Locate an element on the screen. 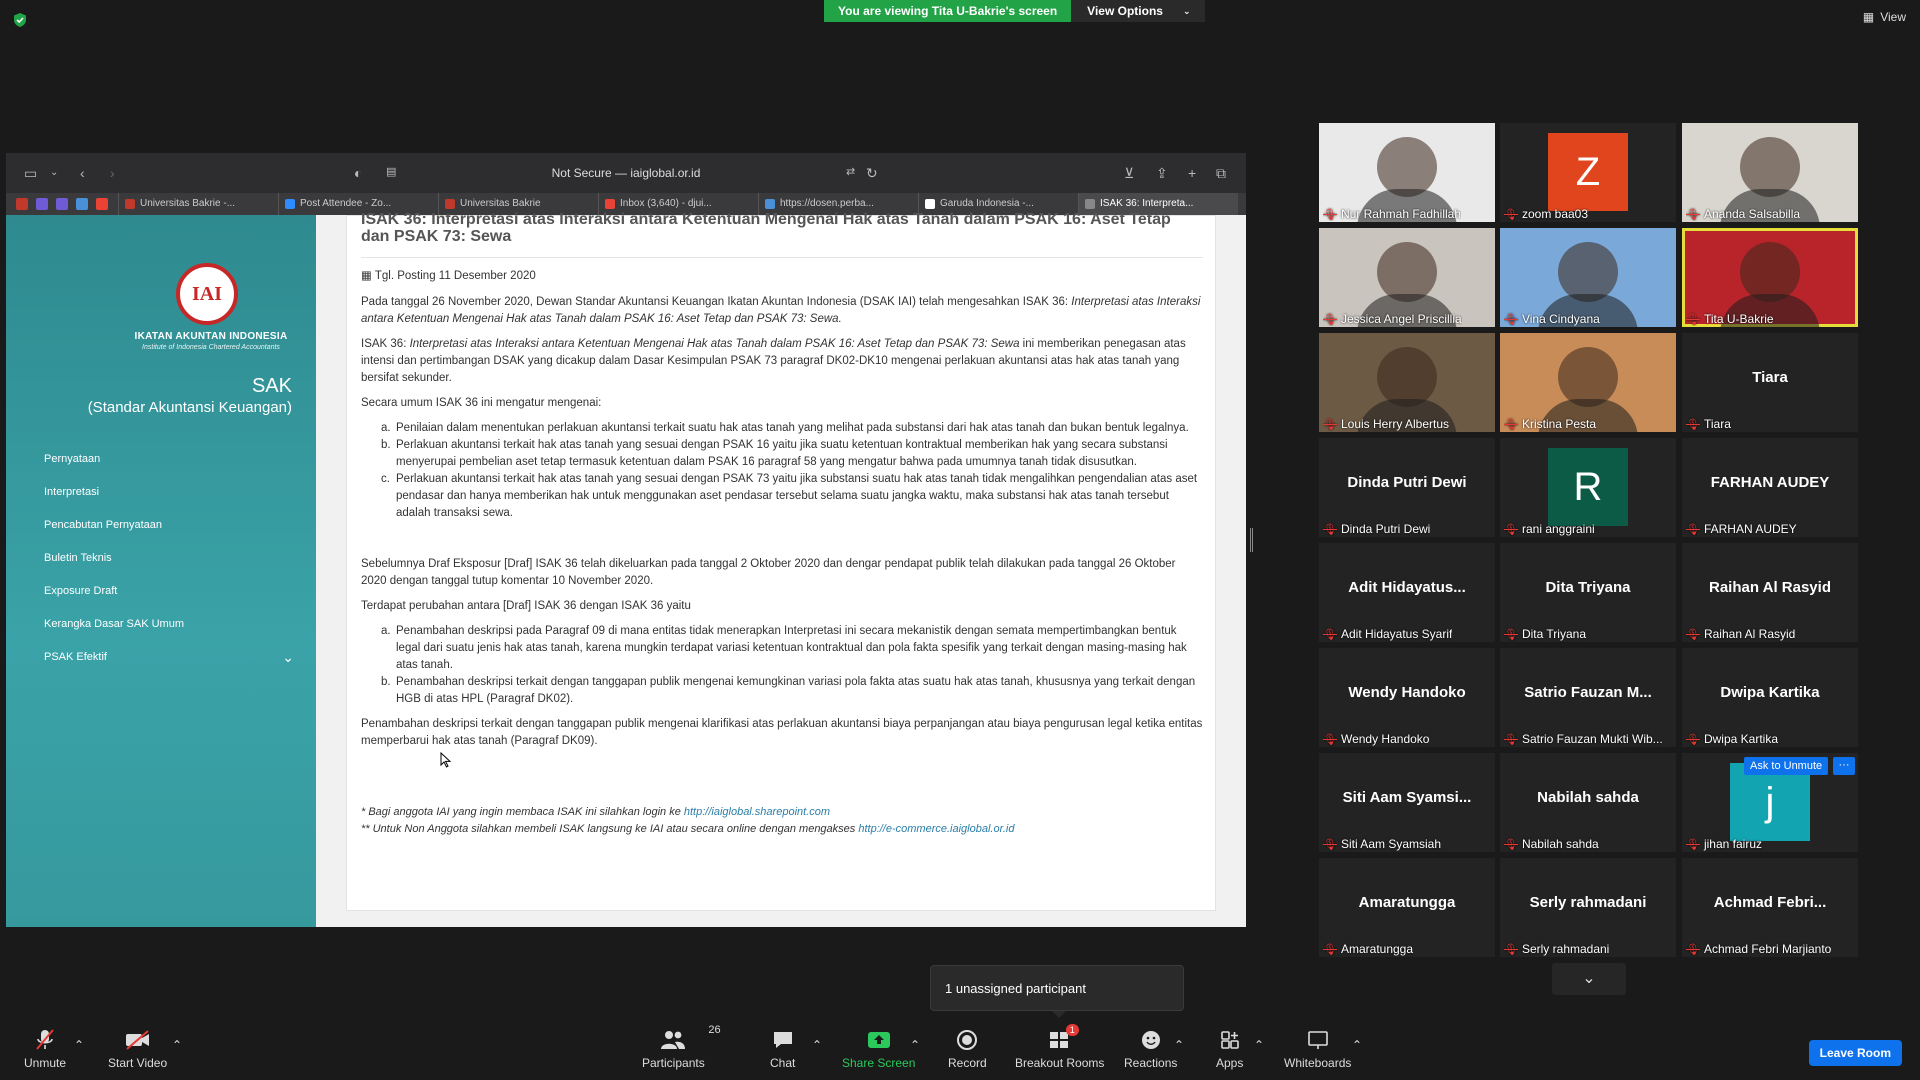 This screenshot has height=1080, width=1920. gallery-next-page-button: ⌄ is located at coordinates (1589, 979).